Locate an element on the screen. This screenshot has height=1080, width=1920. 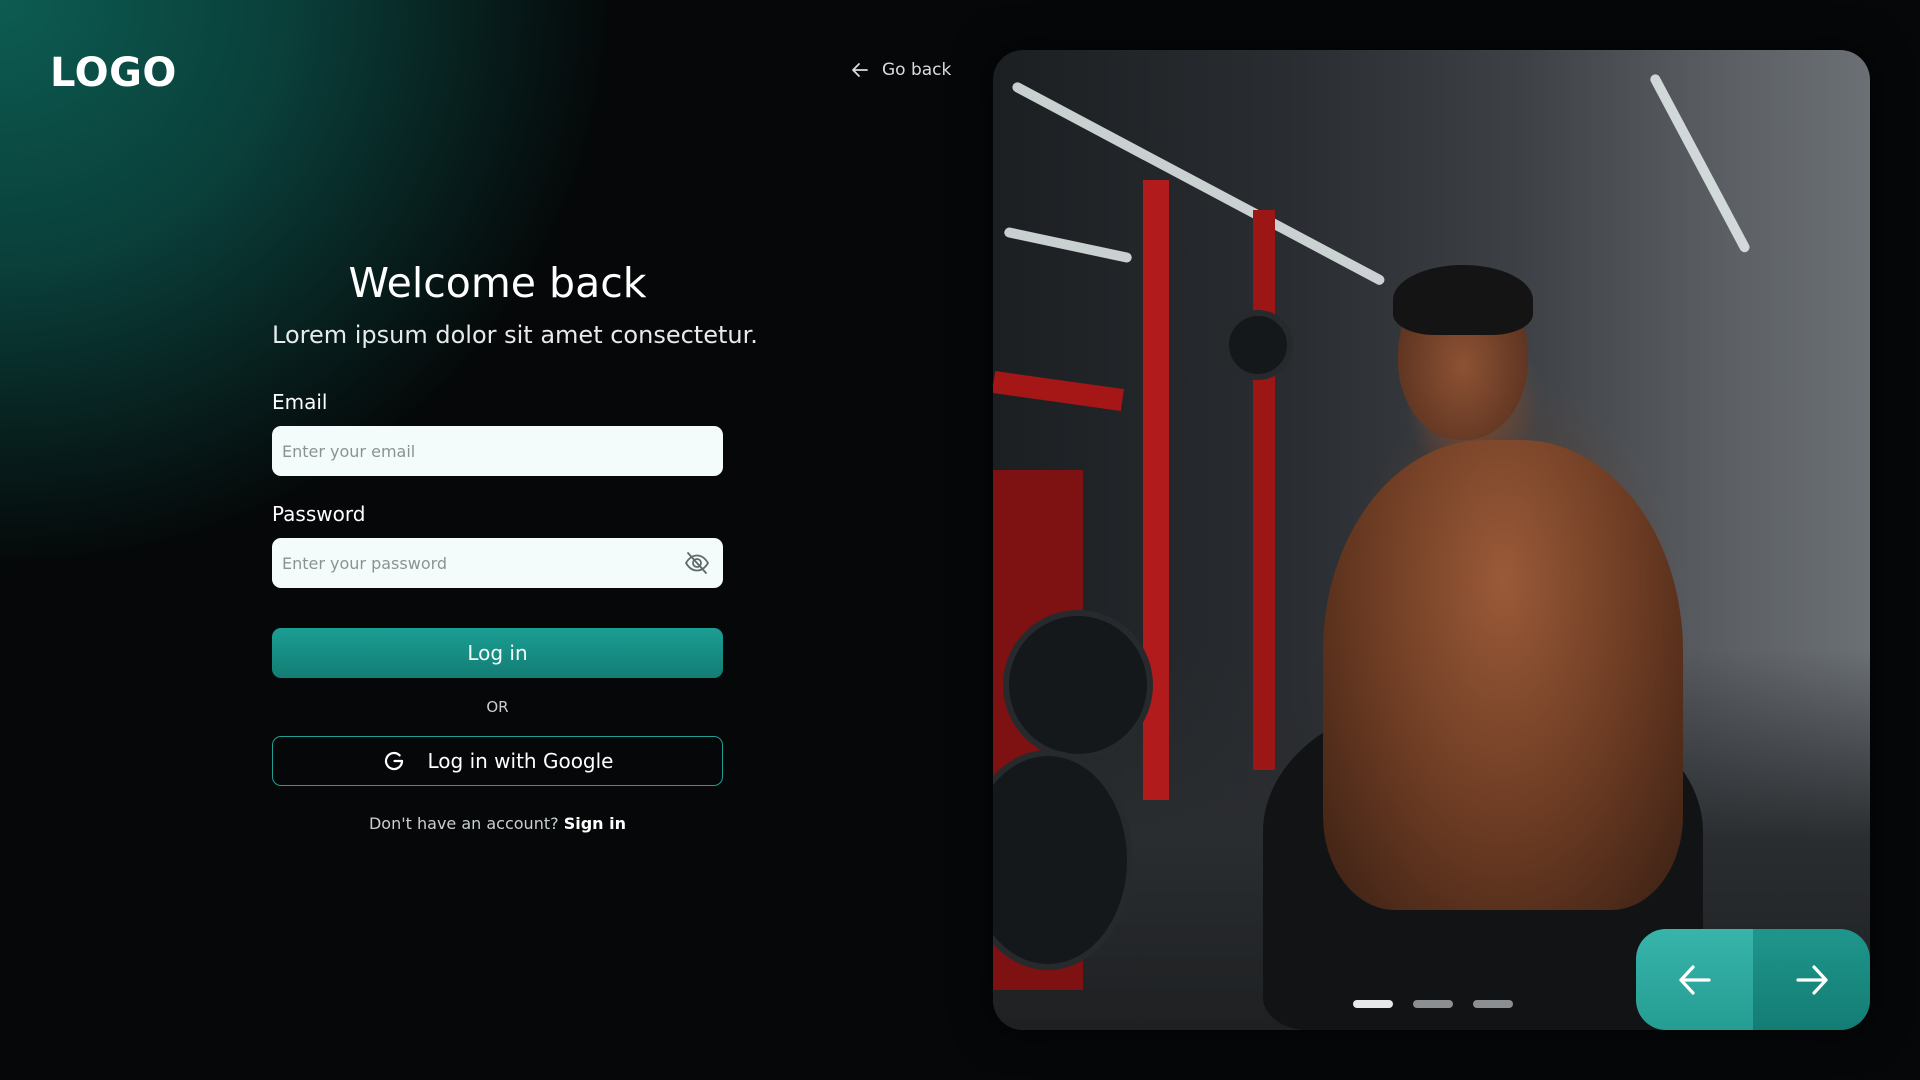
carousel-indicators is located at coordinates (1433, 1004).